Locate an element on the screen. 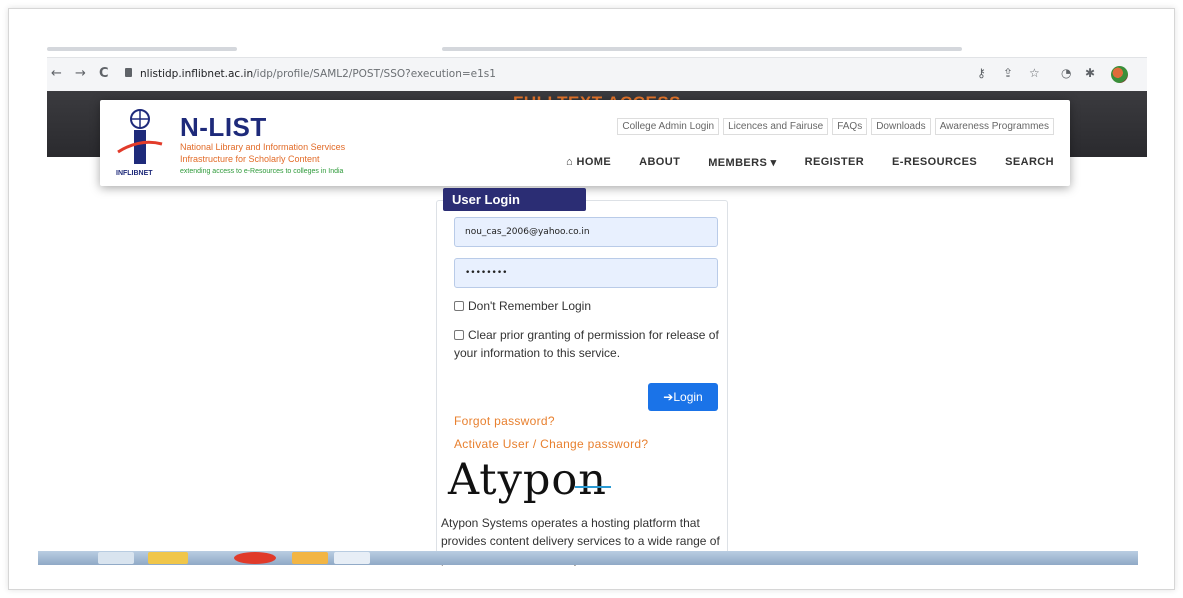  college-admin-login-link: College Admin Login is located at coordinates (668, 126).